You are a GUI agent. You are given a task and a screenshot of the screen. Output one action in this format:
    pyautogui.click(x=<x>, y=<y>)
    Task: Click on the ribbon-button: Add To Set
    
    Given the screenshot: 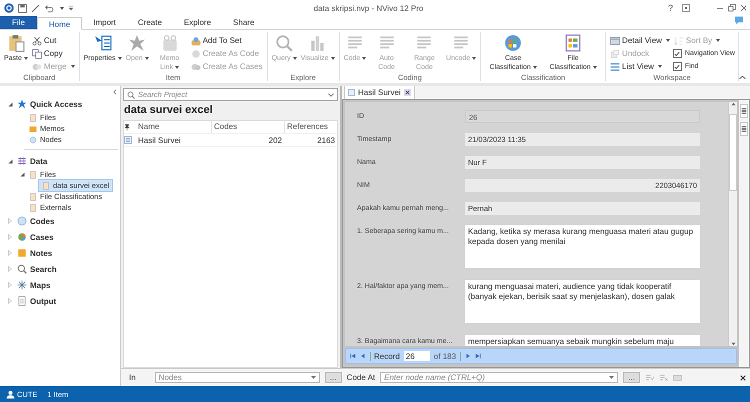 What is the action you would take?
    pyautogui.click(x=227, y=41)
    